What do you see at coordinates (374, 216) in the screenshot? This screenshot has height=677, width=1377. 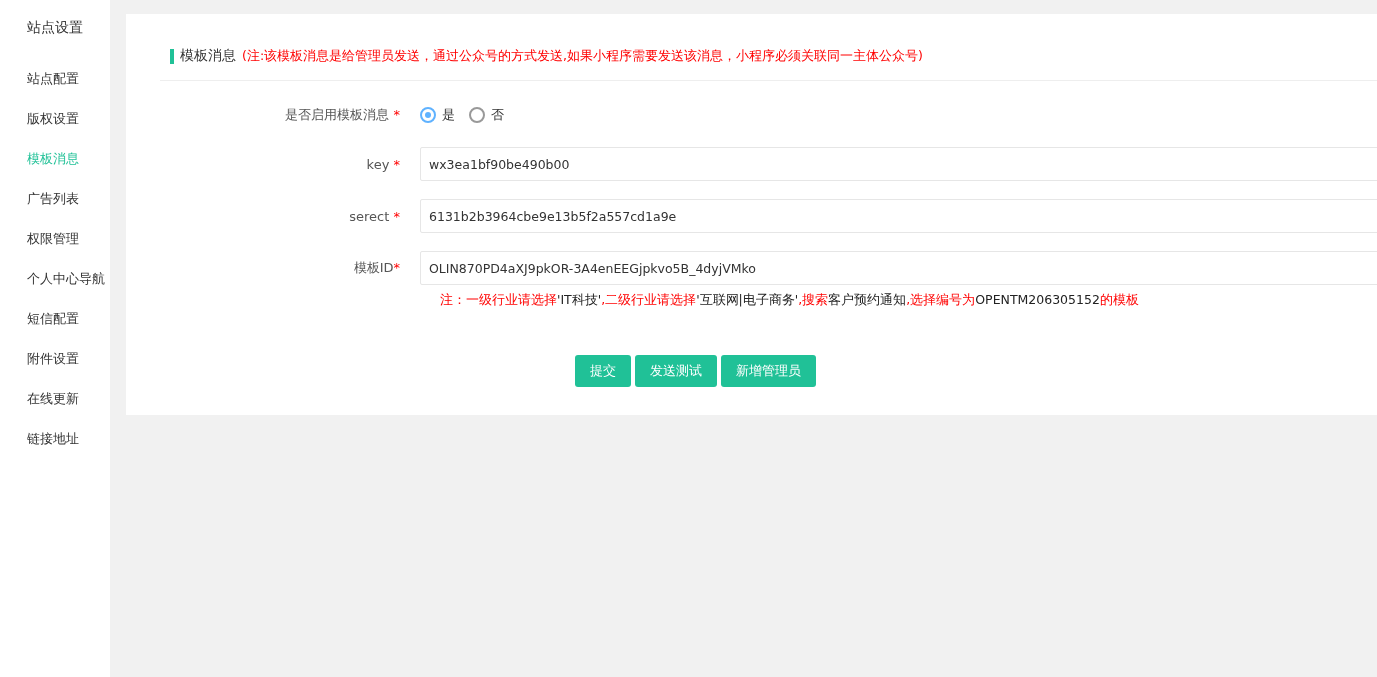 I see `field-label: serect *` at bounding box center [374, 216].